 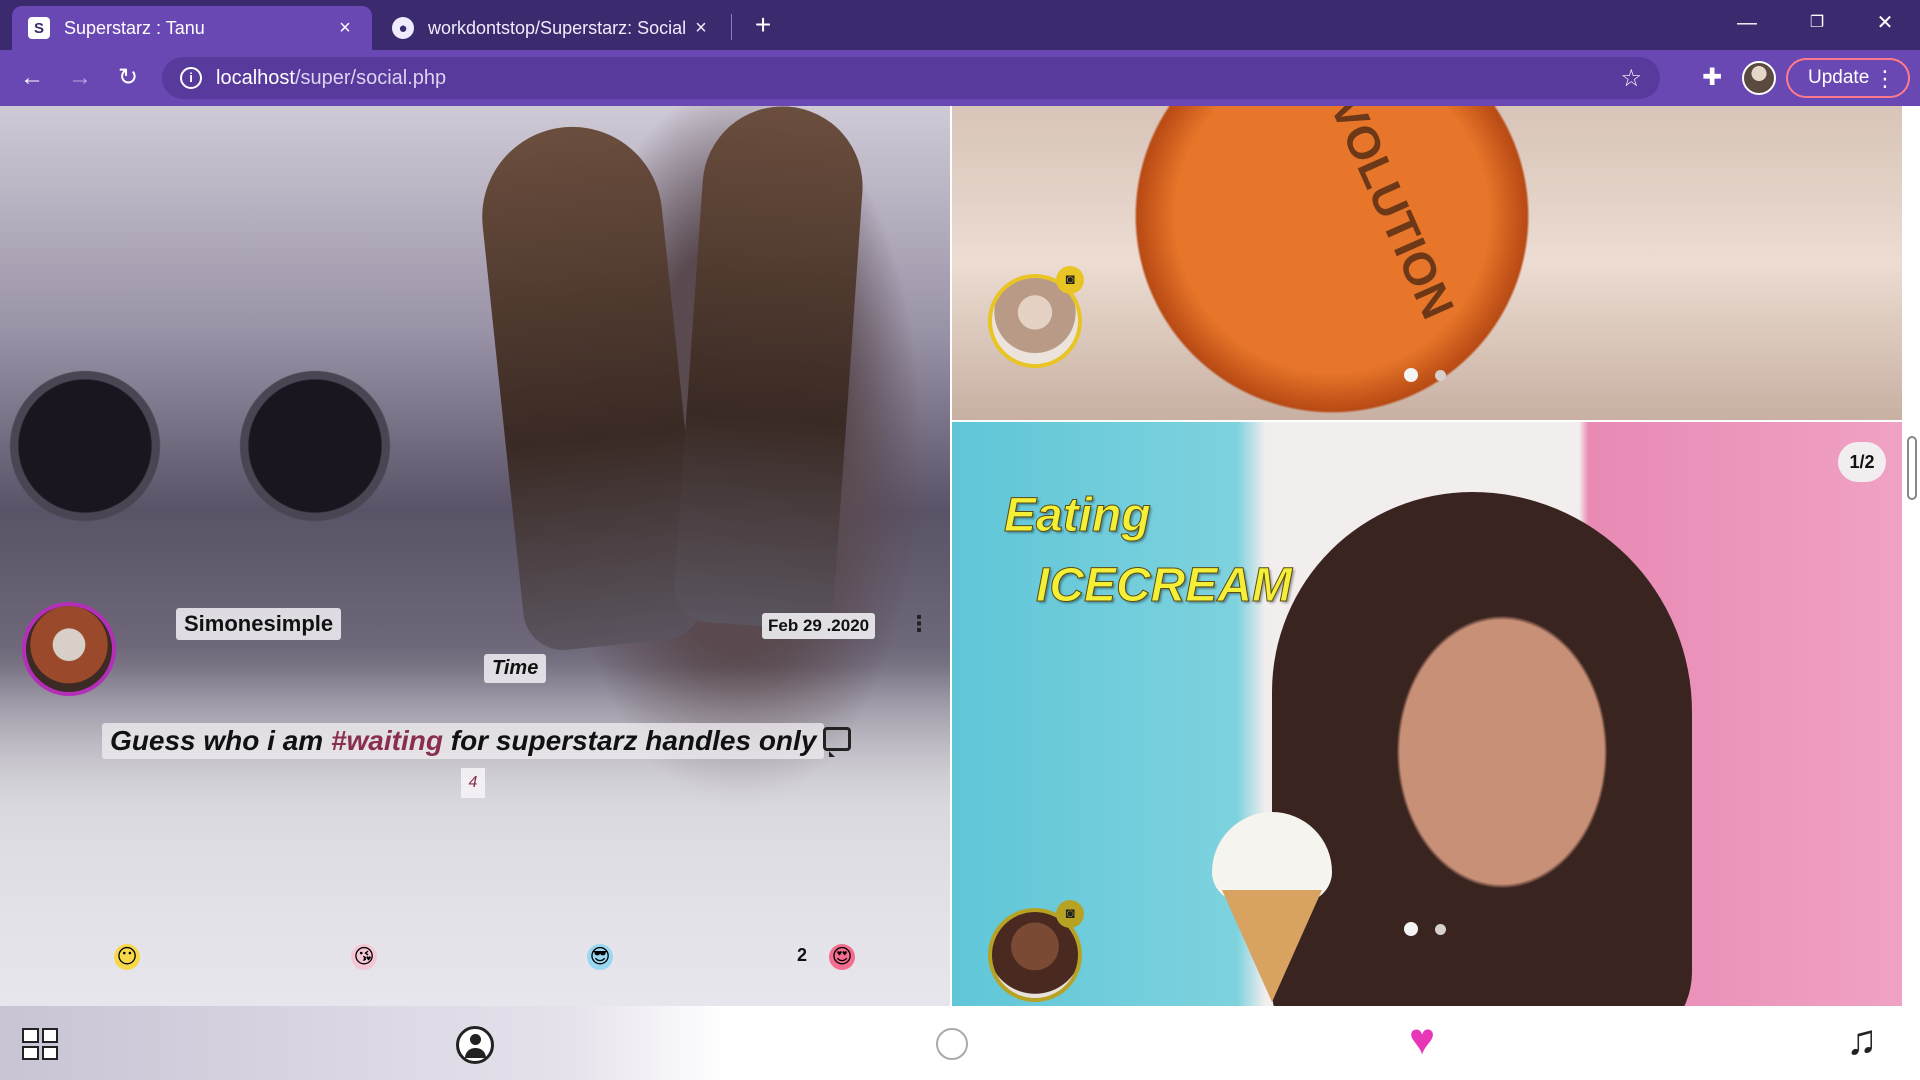 What do you see at coordinates (69, 649) in the screenshot?
I see `user-avatar` at bounding box center [69, 649].